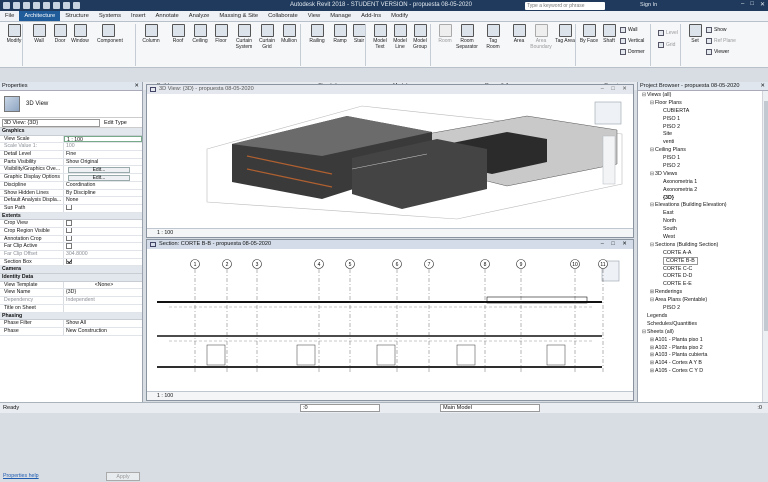 This screenshot has height=482, width=768. What do you see at coordinates (703, 285) in the screenshot?
I see `tree-node: CORTE E-E` at bounding box center [703, 285].